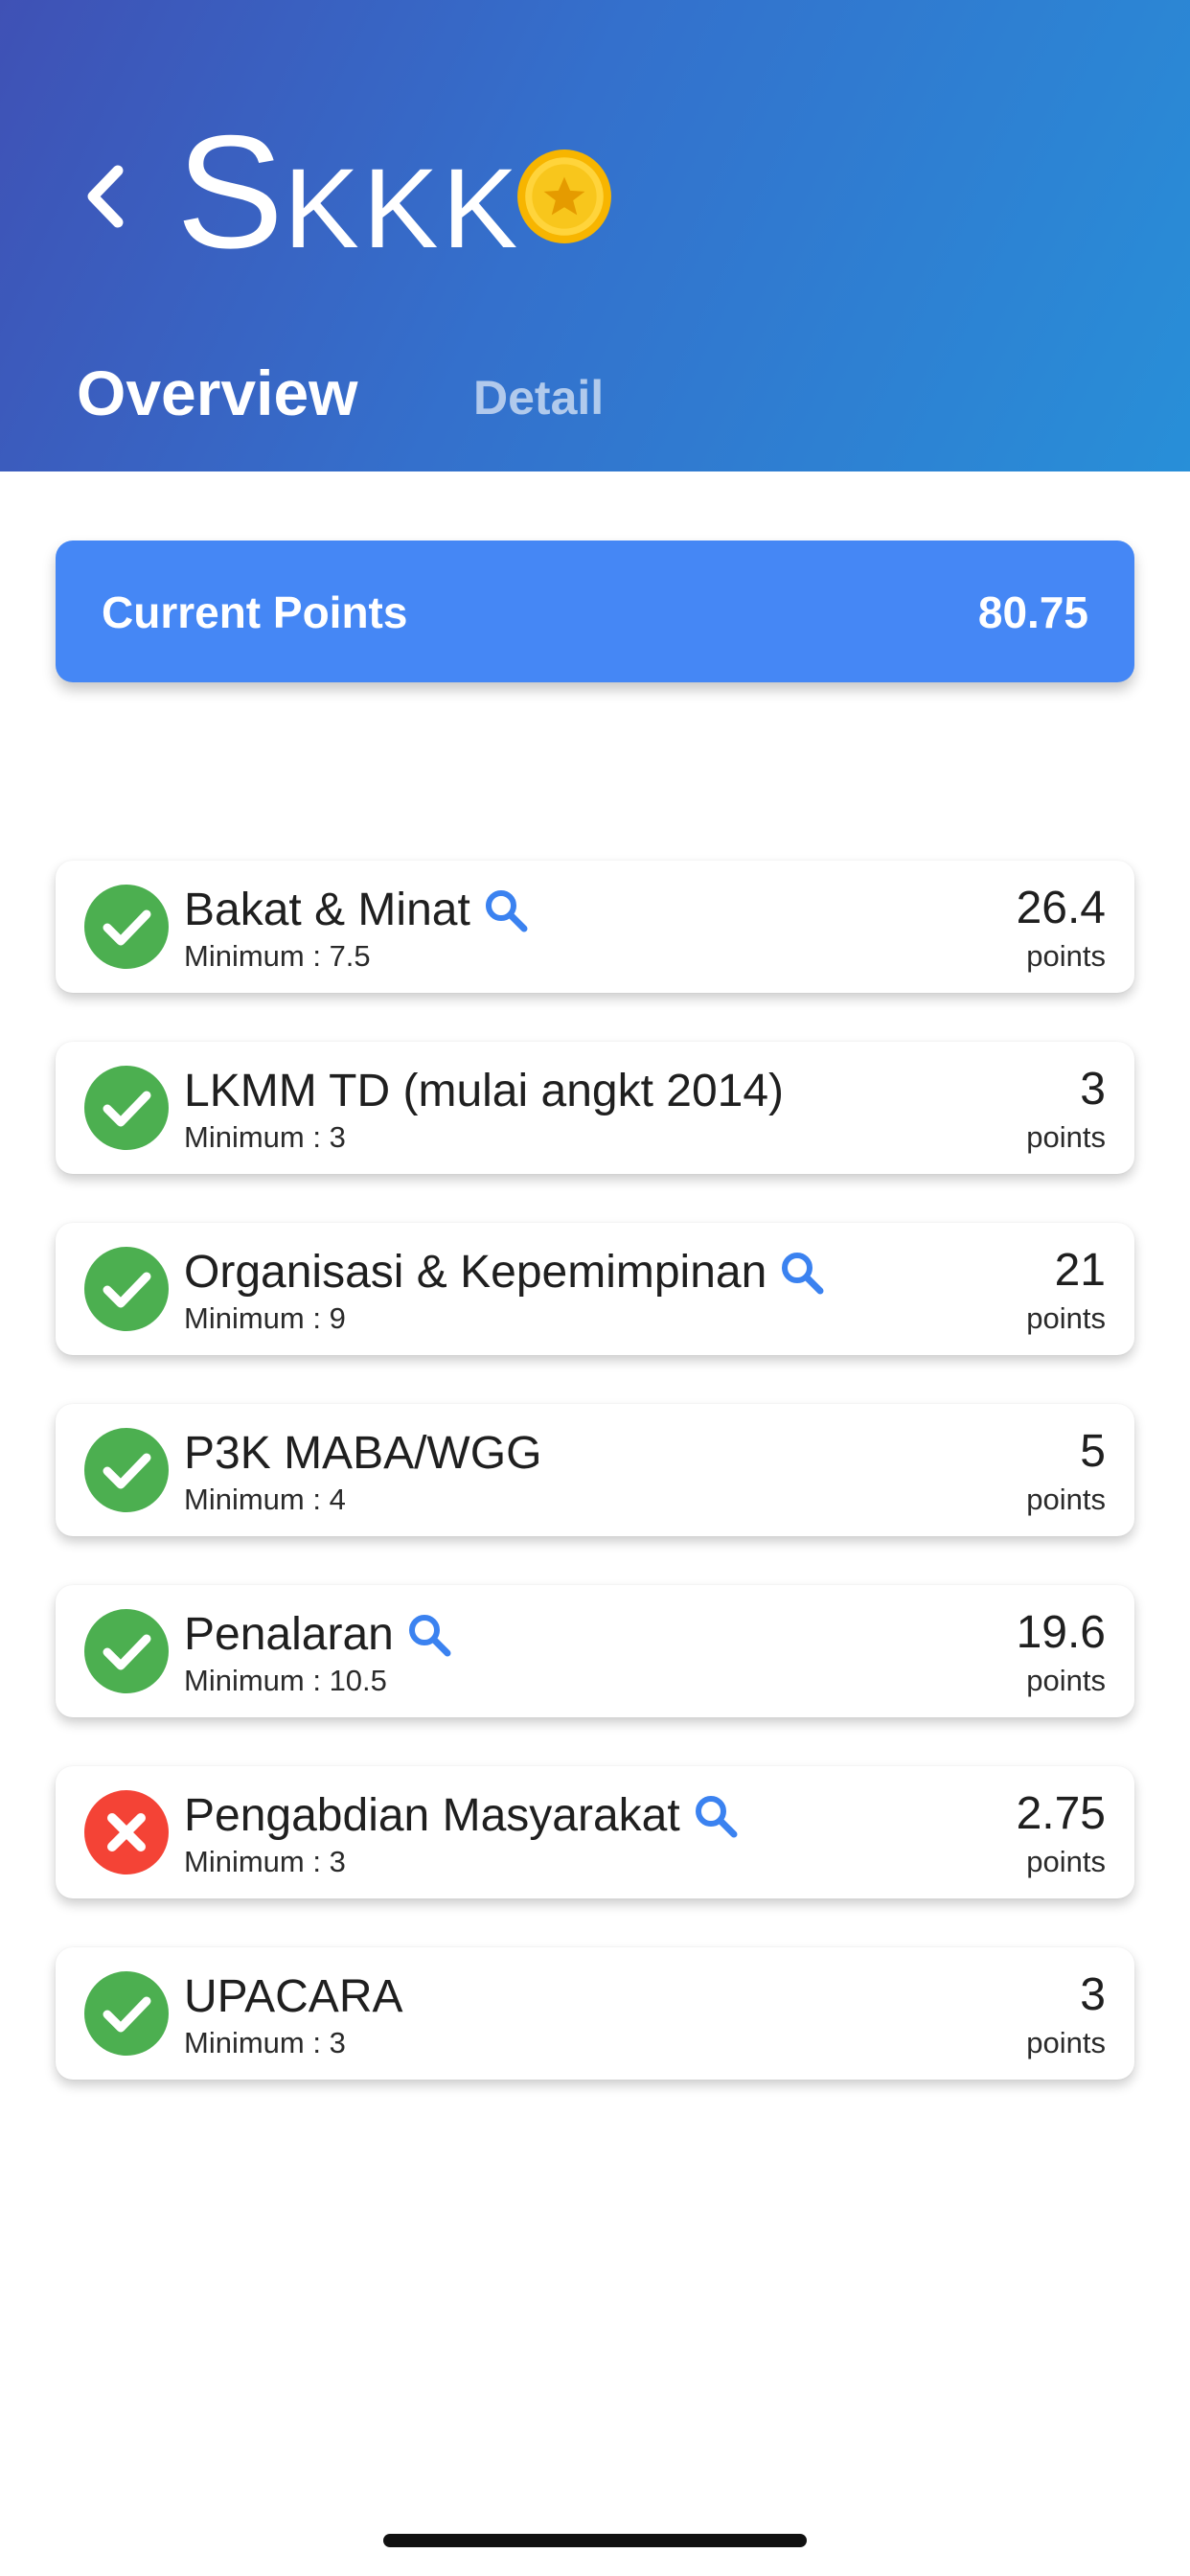 The width and height of the screenshot is (1190, 2576). What do you see at coordinates (403, 209) in the screenshot?
I see `page-title-rest: KKK` at bounding box center [403, 209].